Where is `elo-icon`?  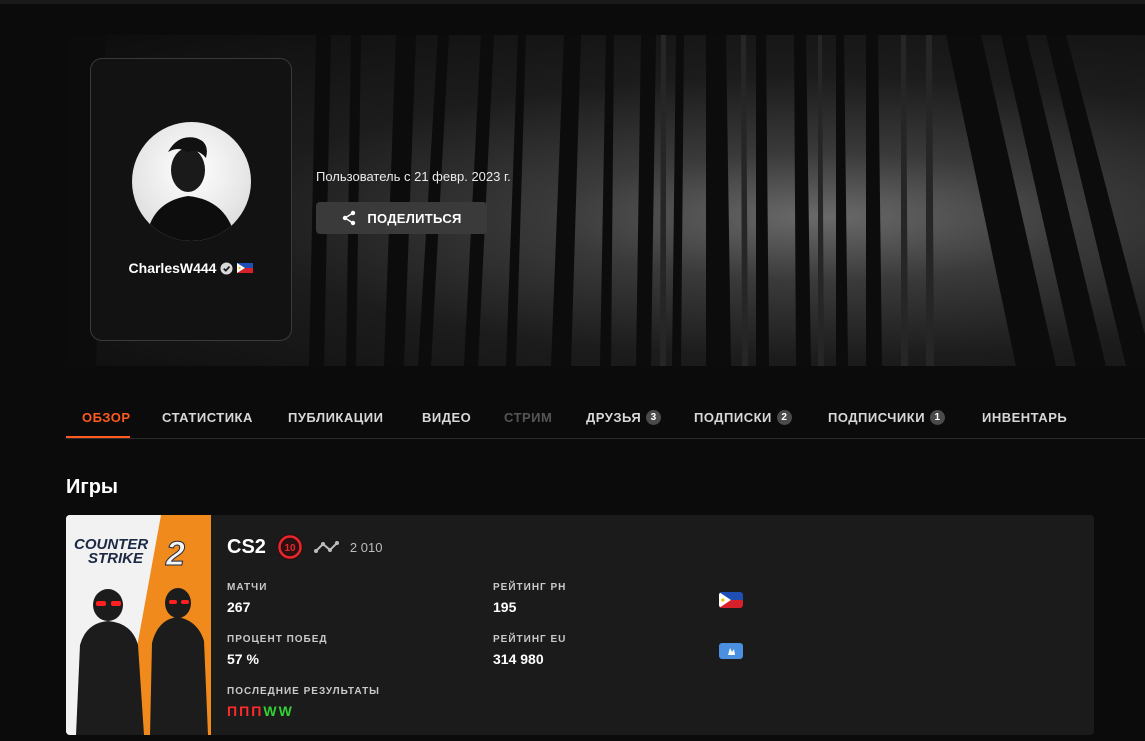 elo-icon is located at coordinates (326, 547).